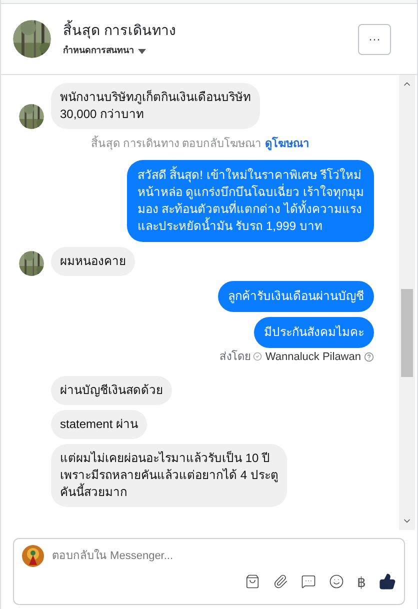  I want to click on scrollbar, so click(407, 302).